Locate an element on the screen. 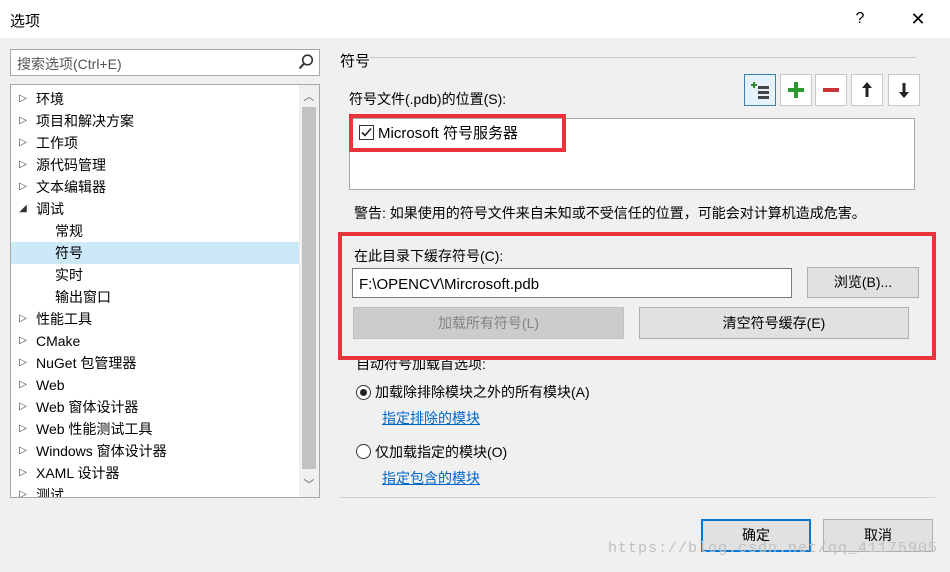 The width and height of the screenshot is (950, 572). tree-item-label: 性能工具 is located at coordinates (64, 319).